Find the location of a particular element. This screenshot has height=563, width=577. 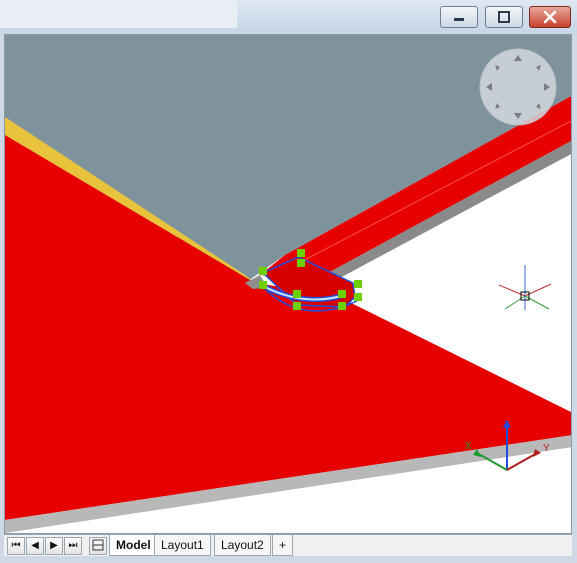

window-bottom-border is located at coordinates (288, 559).